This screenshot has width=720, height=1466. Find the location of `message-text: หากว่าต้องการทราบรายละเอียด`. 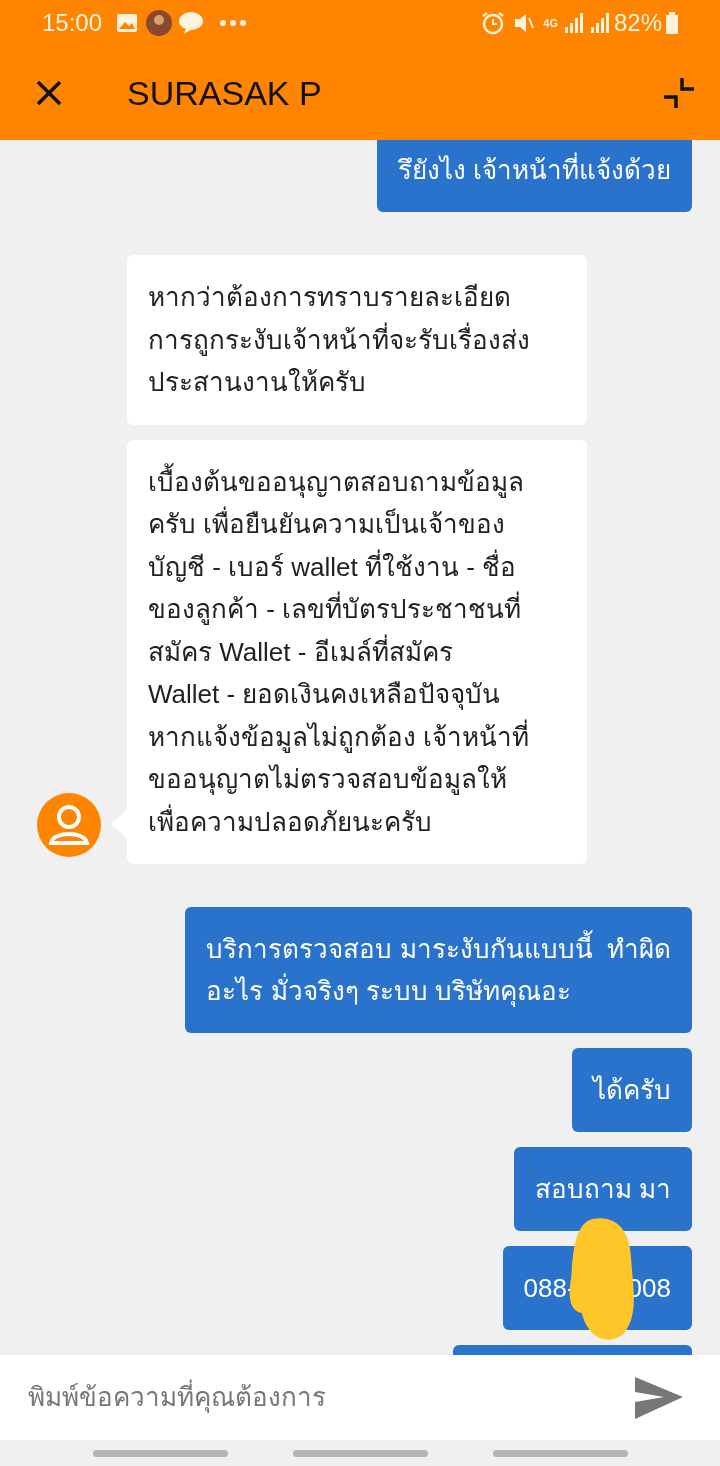

message-text: หากว่าต้องการทราบรายละเอียด is located at coordinates (330, 297).